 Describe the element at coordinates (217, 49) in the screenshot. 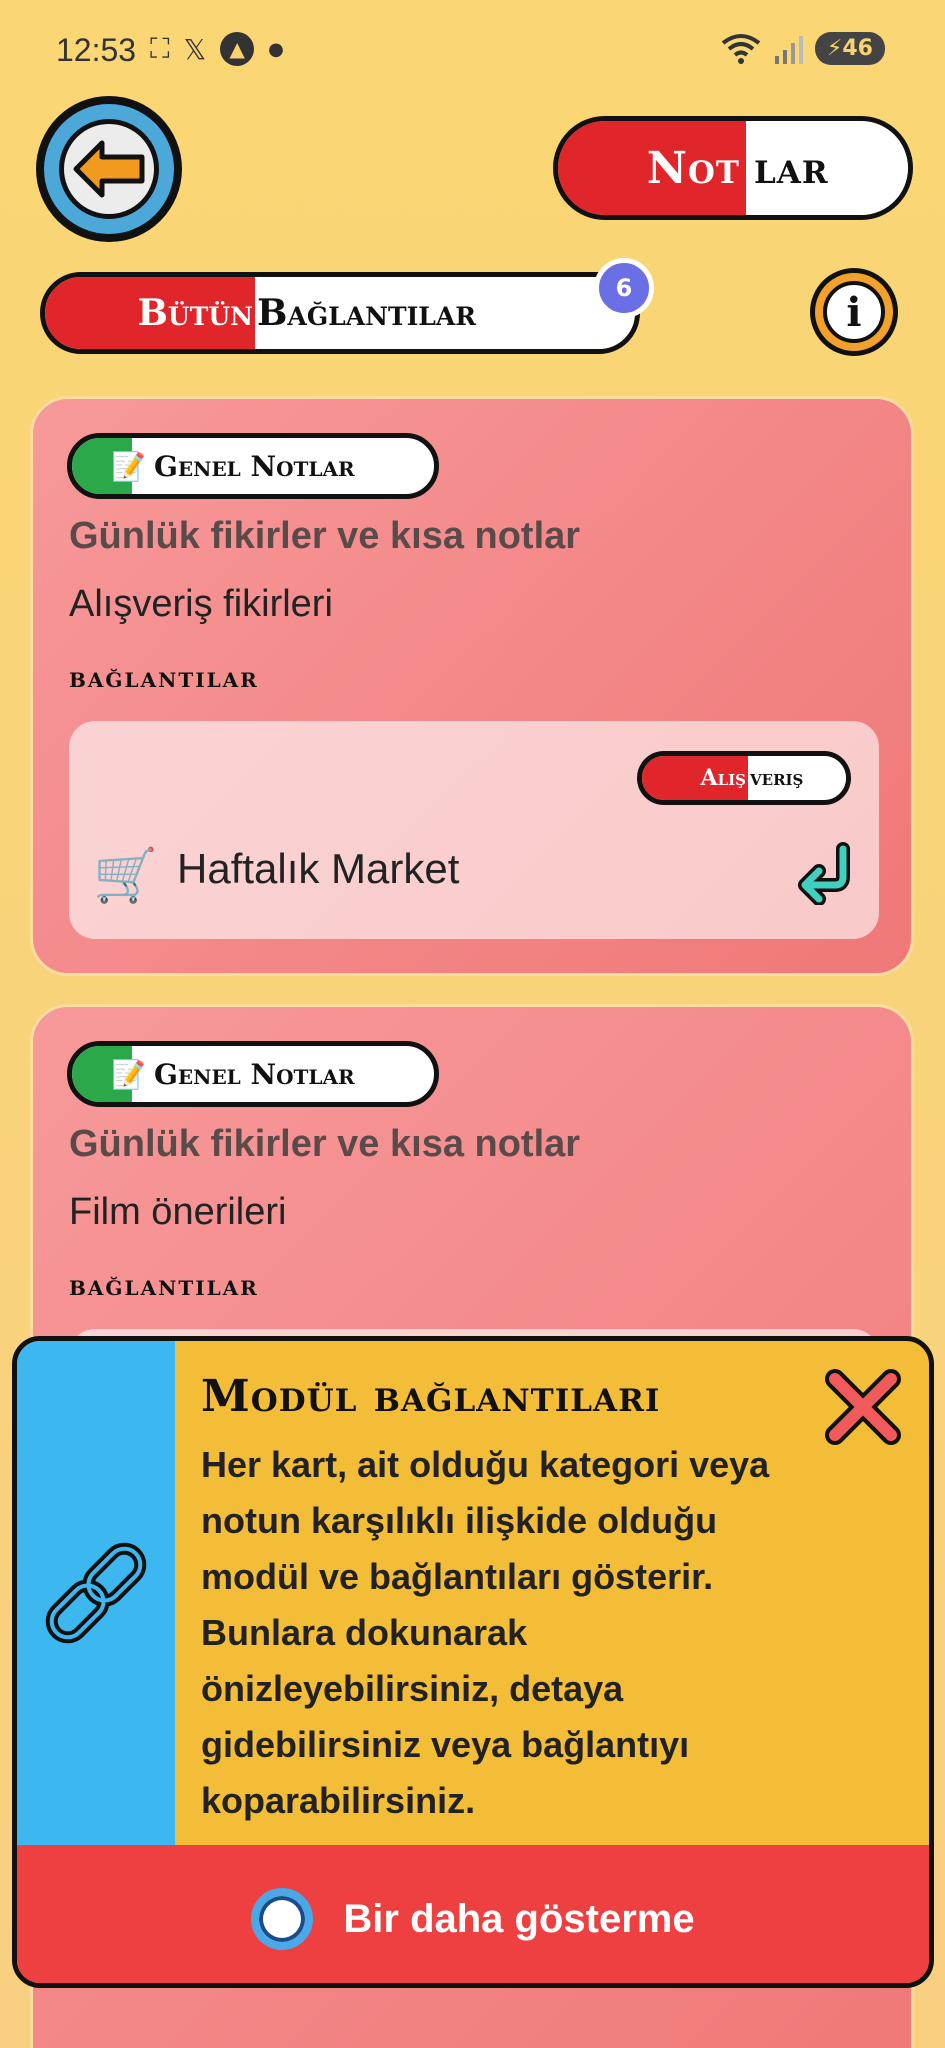

I see `status-notification-icons: ⛶ 𝕏 ▲ ●` at that location.